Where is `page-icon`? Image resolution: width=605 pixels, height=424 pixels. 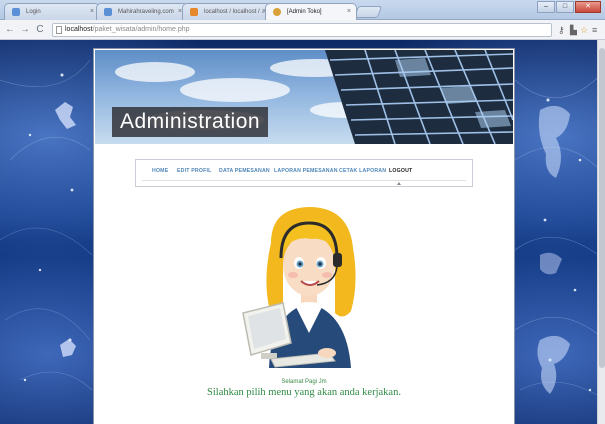
page-icon is located at coordinates (59, 30).